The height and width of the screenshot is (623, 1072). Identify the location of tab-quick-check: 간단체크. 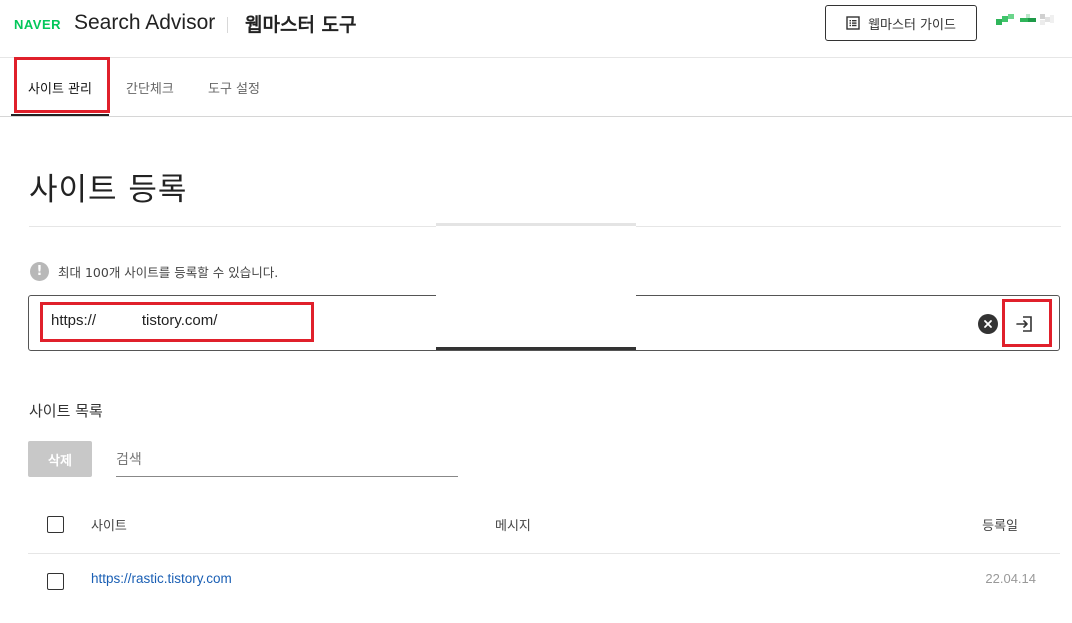
(150, 87).